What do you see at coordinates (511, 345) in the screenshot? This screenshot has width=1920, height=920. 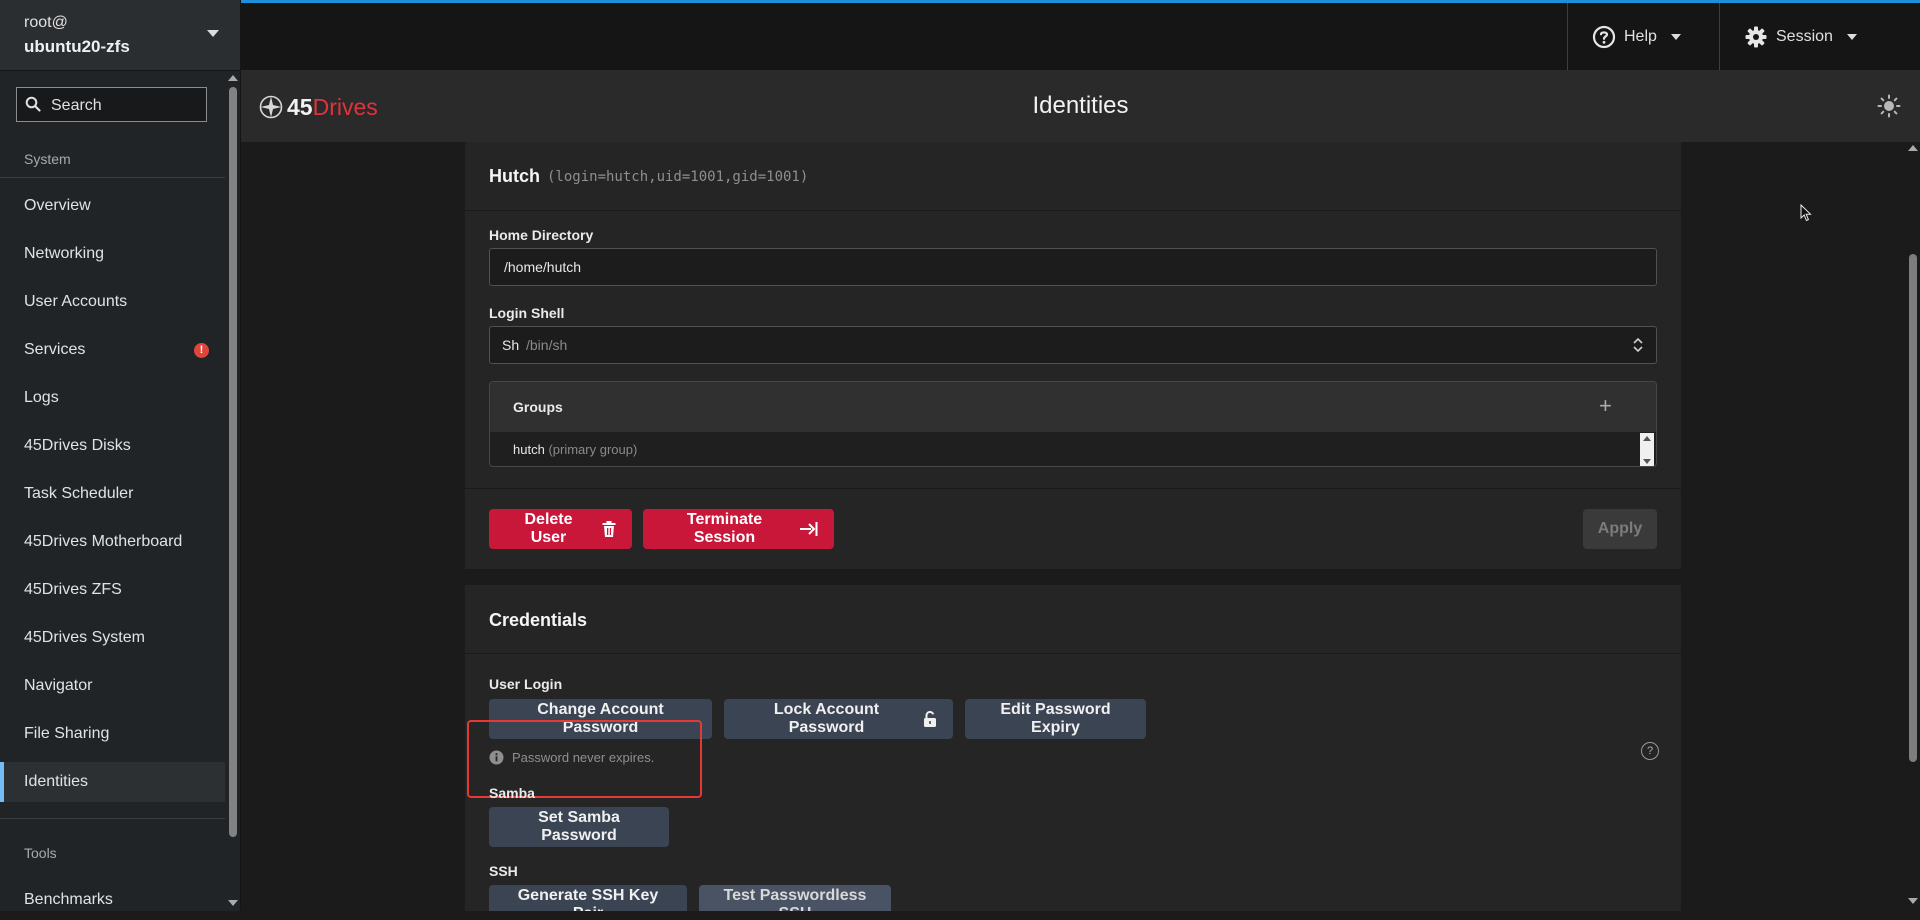 I see `login-shell-value: Sh` at bounding box center [511, 345].